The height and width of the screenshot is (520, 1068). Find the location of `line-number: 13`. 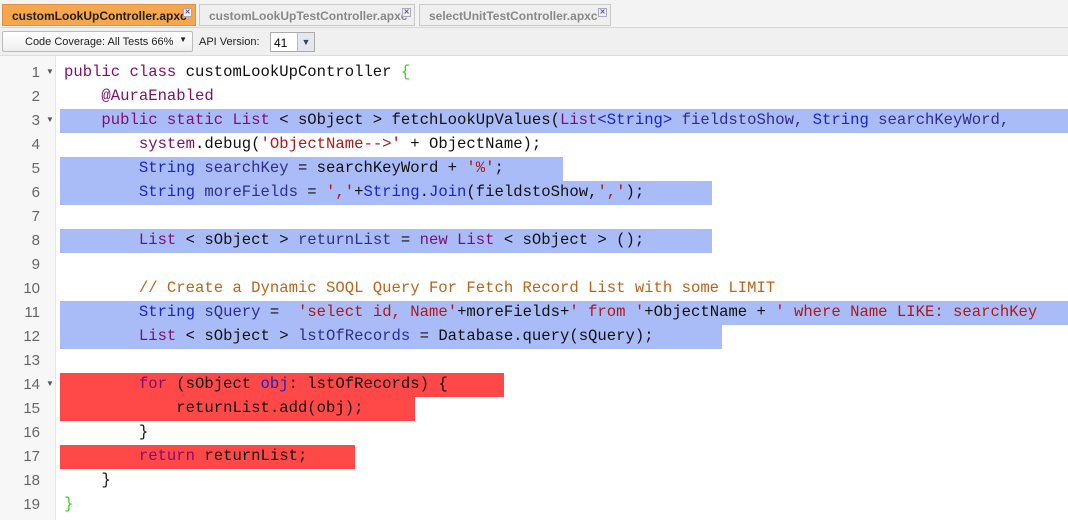

line-number: 13 is located at coordinates (31, 360).